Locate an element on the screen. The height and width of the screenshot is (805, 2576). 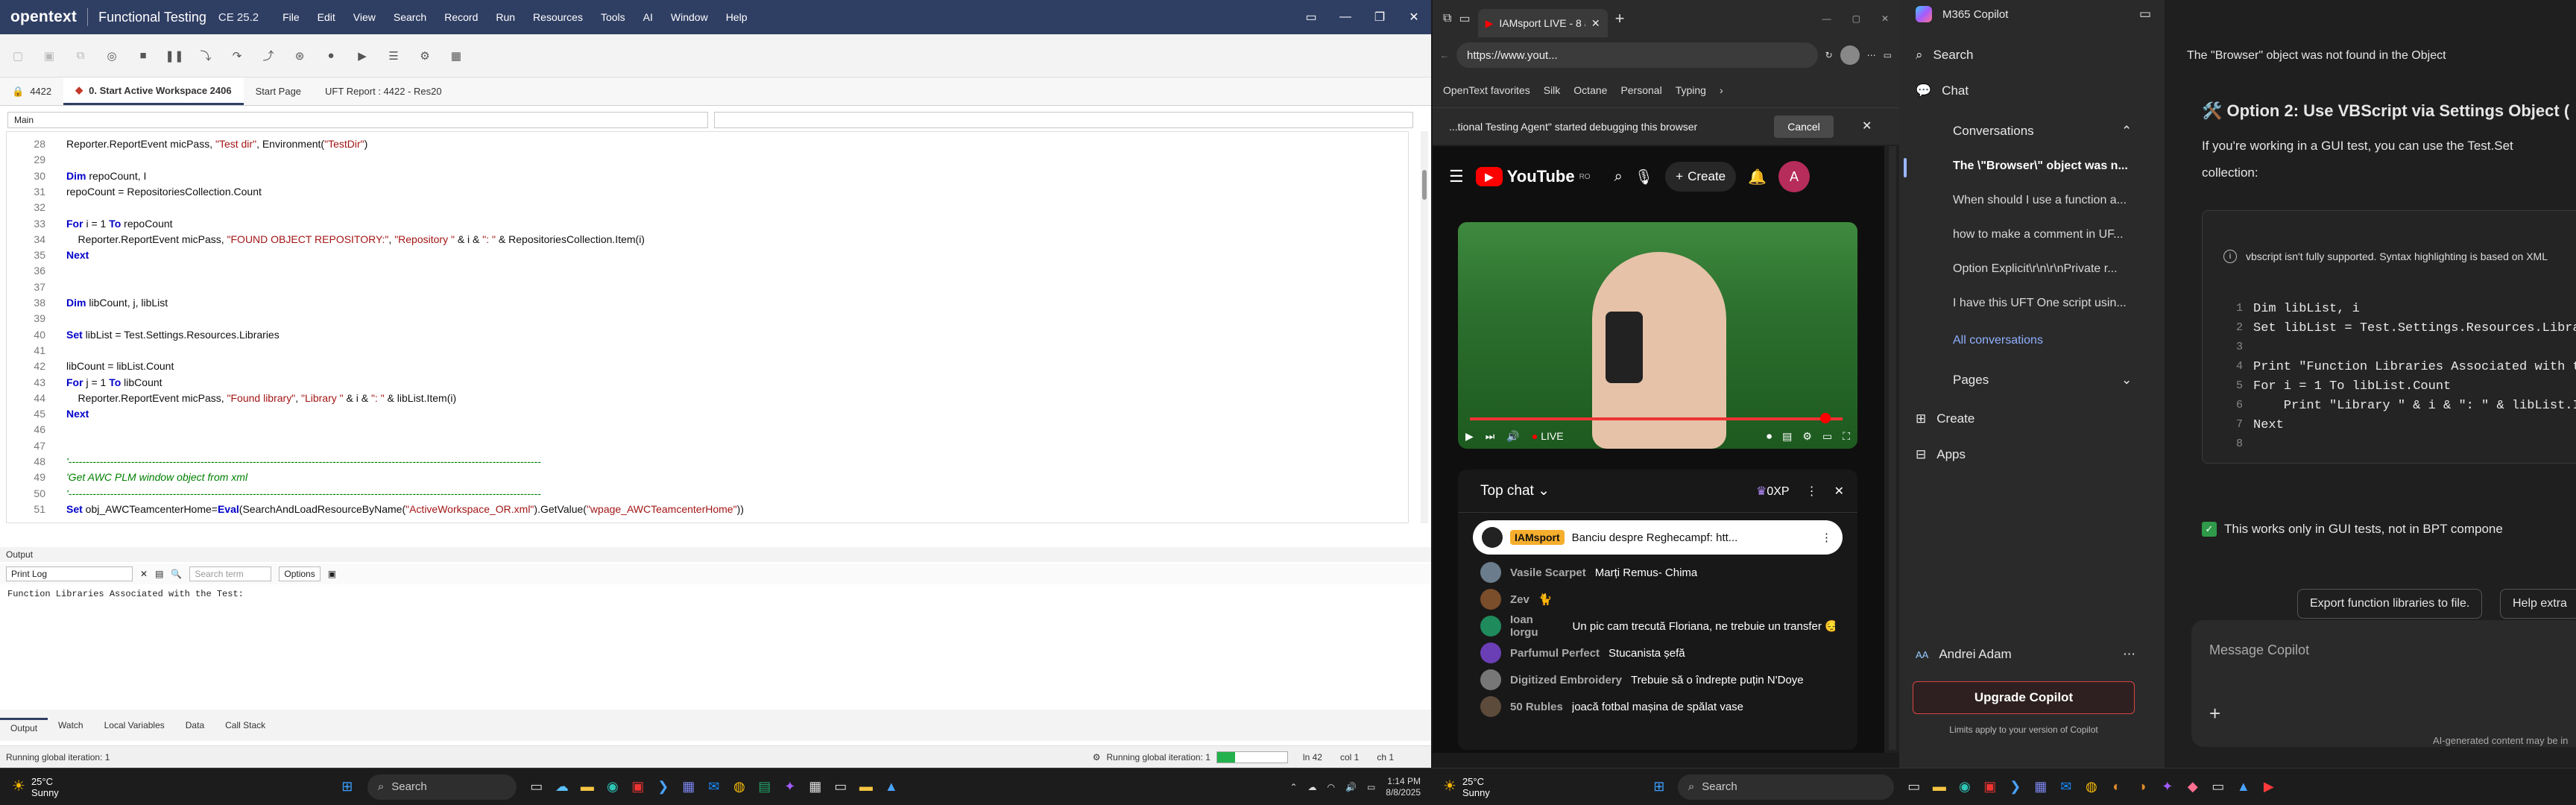
menu-window: Window is located at coordinates (689, 17).